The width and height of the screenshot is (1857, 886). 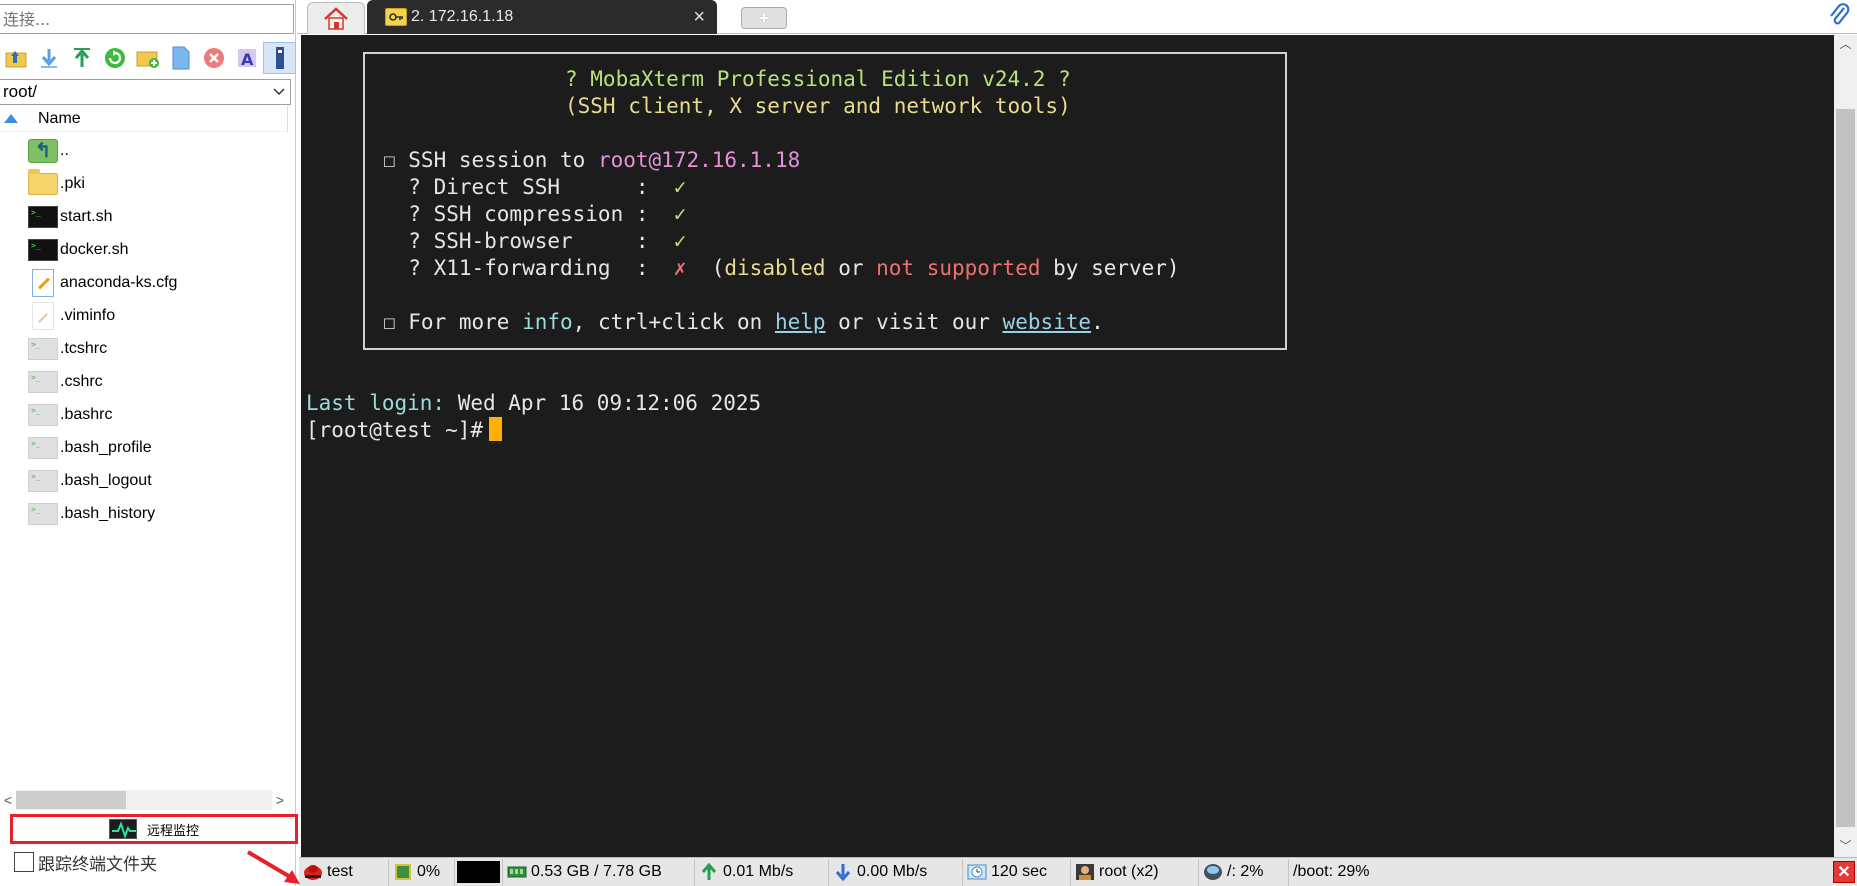 I want to click on status-host: test, so click(x=344, y=872).